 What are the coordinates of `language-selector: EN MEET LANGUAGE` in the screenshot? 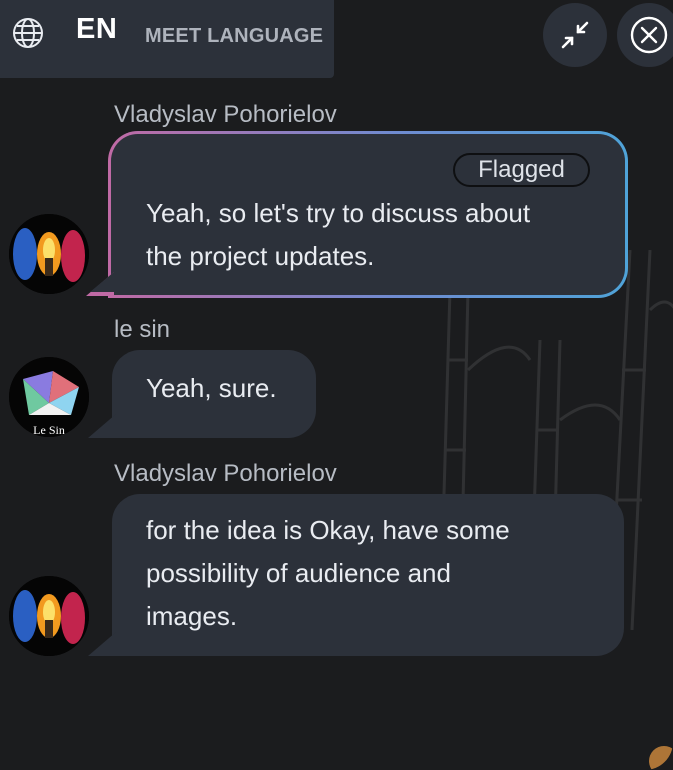 It's located at (167, 39).